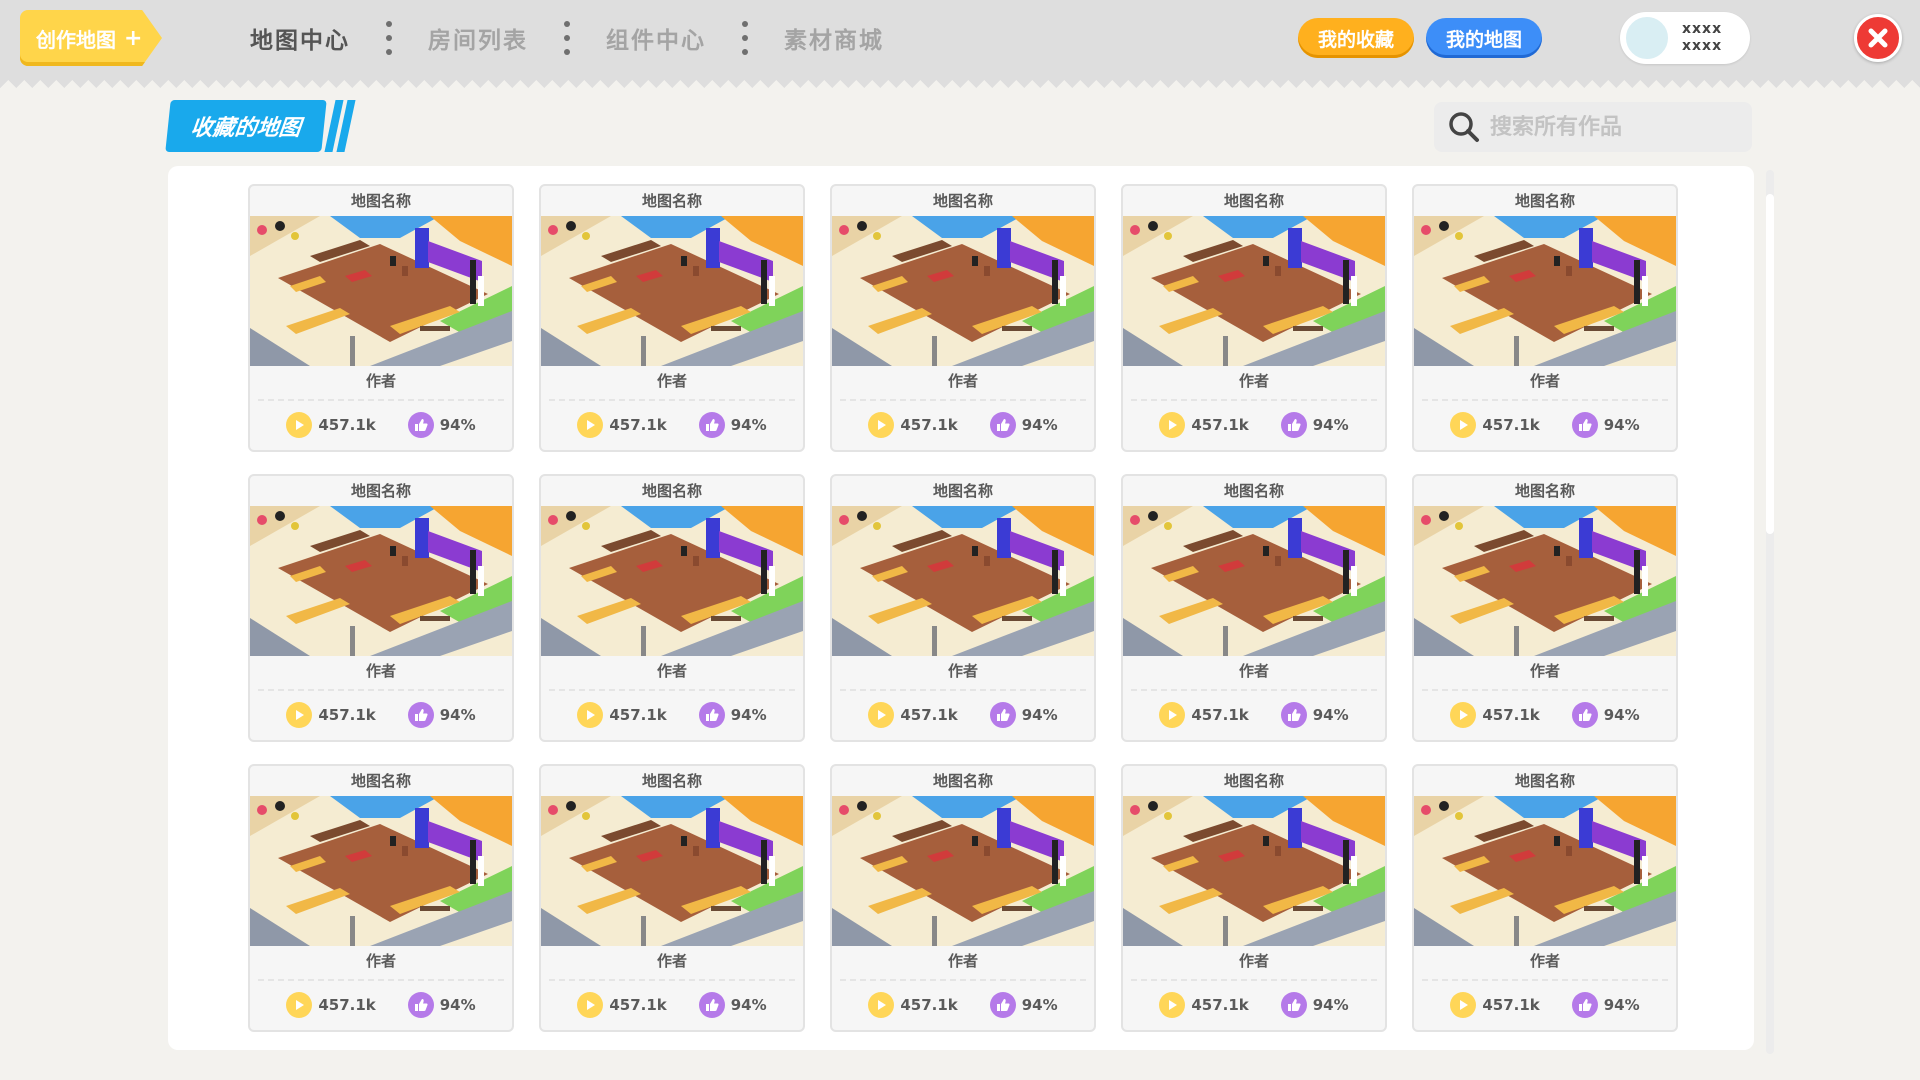 This screenshot has width=1920, height=1080. What do you see at coordinates (834, 38) in the screenshot?
I see `nav-asset-store: 素材商城` at bounding box center [834, 38].